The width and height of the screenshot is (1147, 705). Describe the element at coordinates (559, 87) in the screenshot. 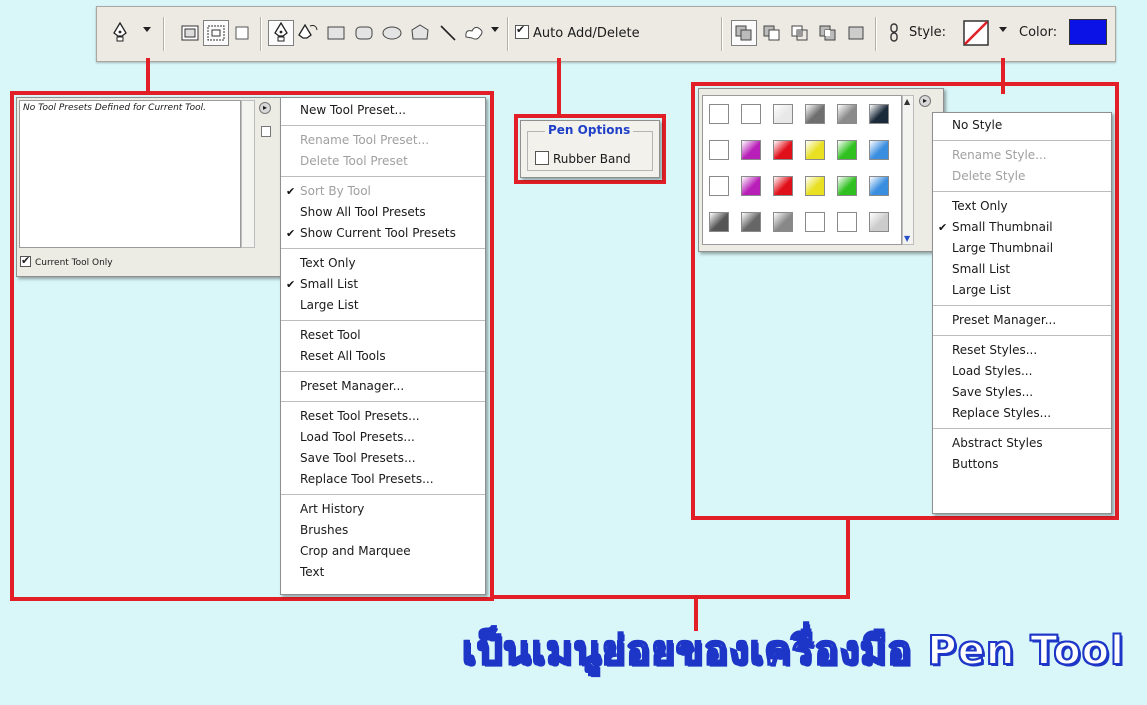

I see `connector-line` at that location.